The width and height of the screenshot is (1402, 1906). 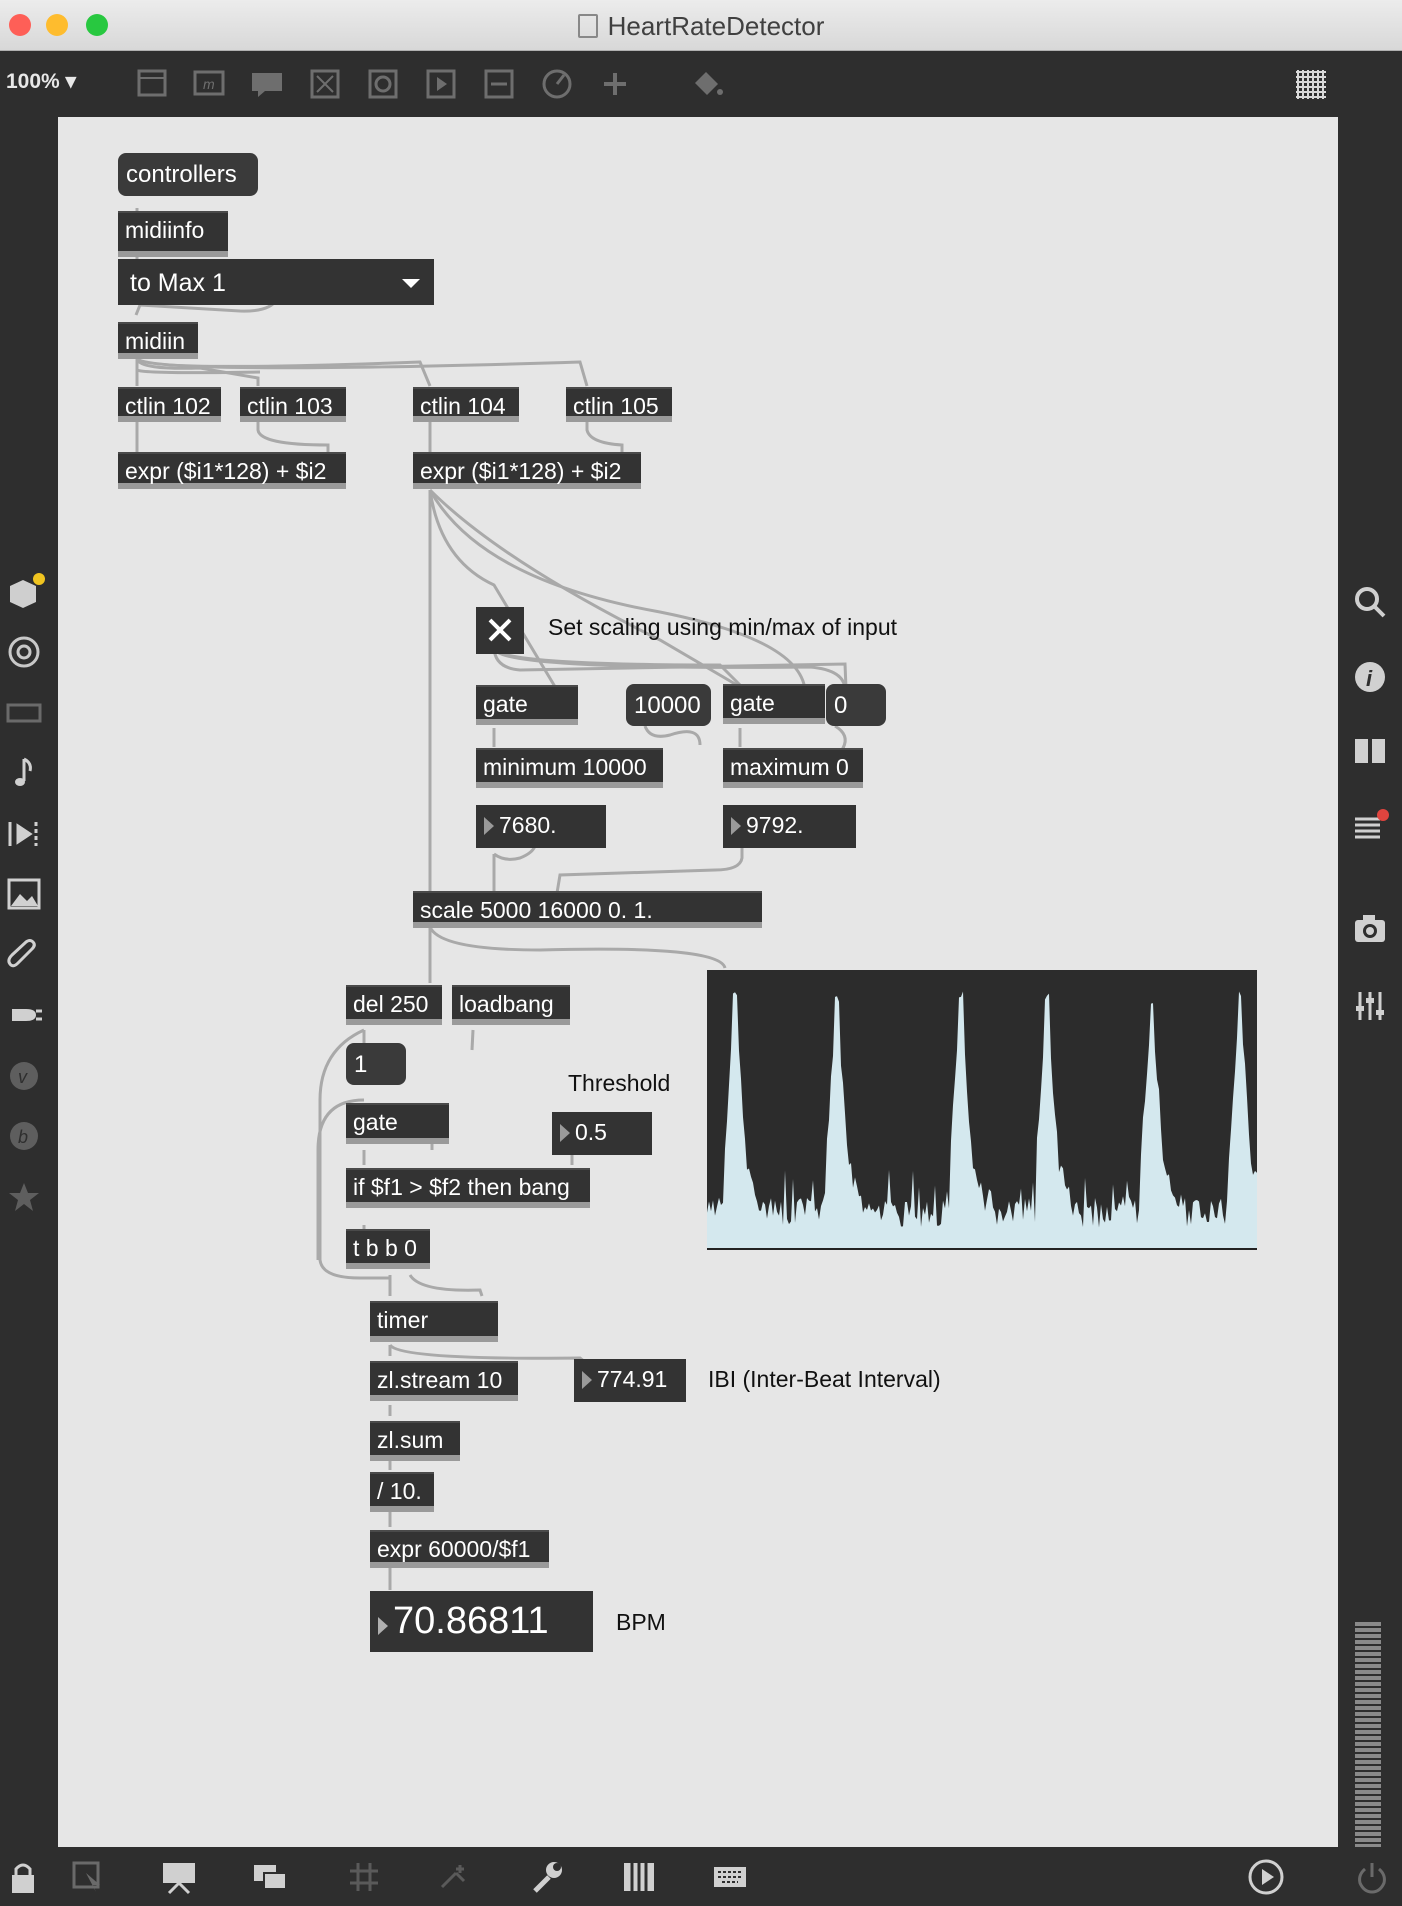 What do you see at coordinates (24, 1877) in the screenshot?
I see `lock-icon` at bounding box center [24, 1877].